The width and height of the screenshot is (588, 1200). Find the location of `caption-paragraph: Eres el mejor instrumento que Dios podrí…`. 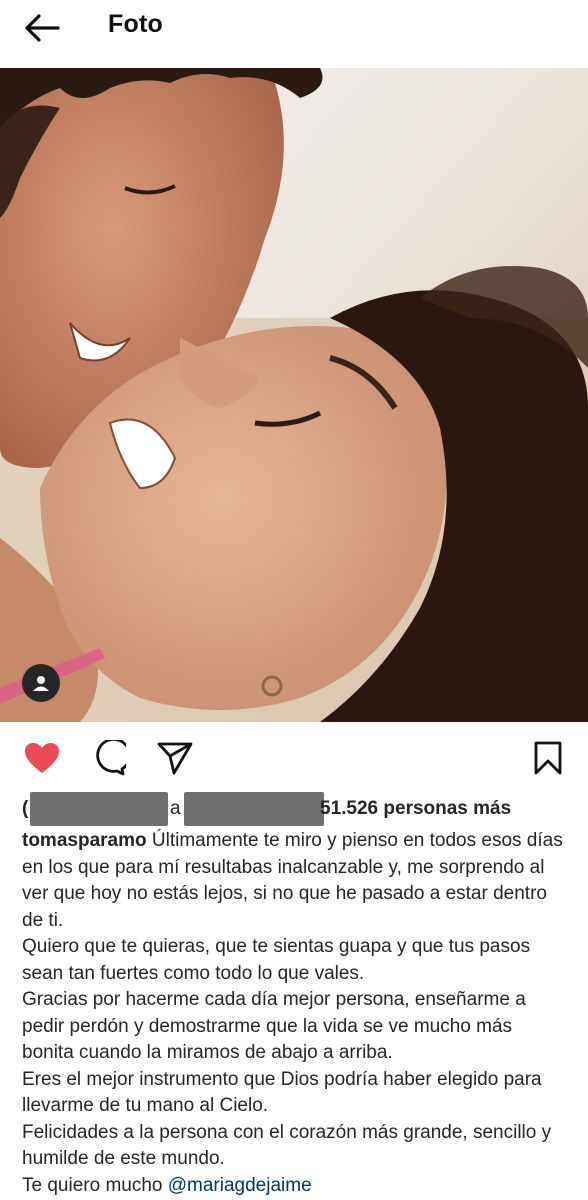

caption-paragraph: Eres el mejor instrumento que Dios podrí… is located at coordinates (282, 1092).